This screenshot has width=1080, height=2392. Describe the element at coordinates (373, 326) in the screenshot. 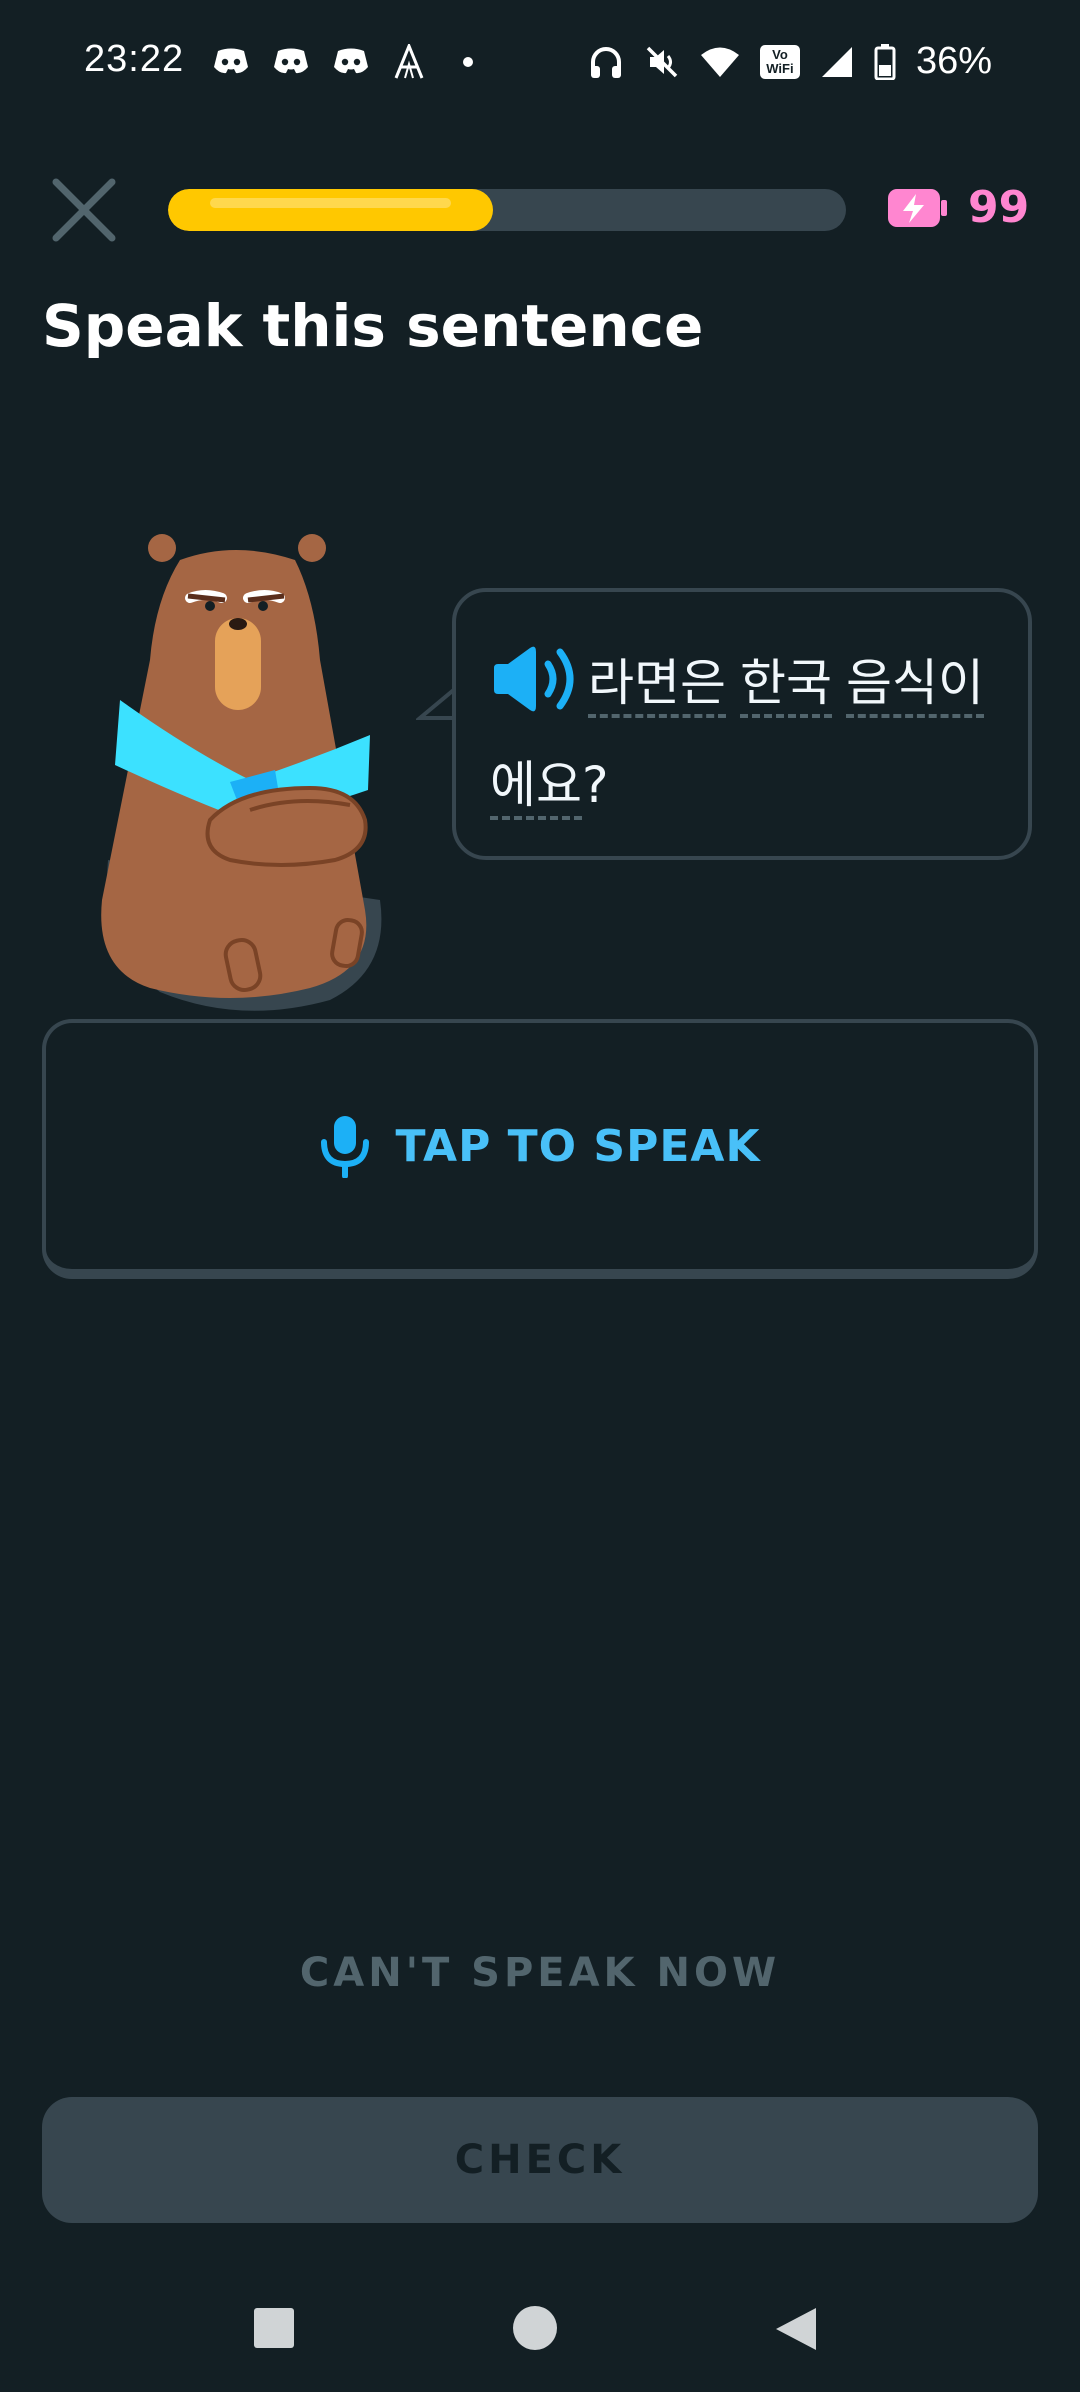

I see `page-title: Speak this sentence` at that location.